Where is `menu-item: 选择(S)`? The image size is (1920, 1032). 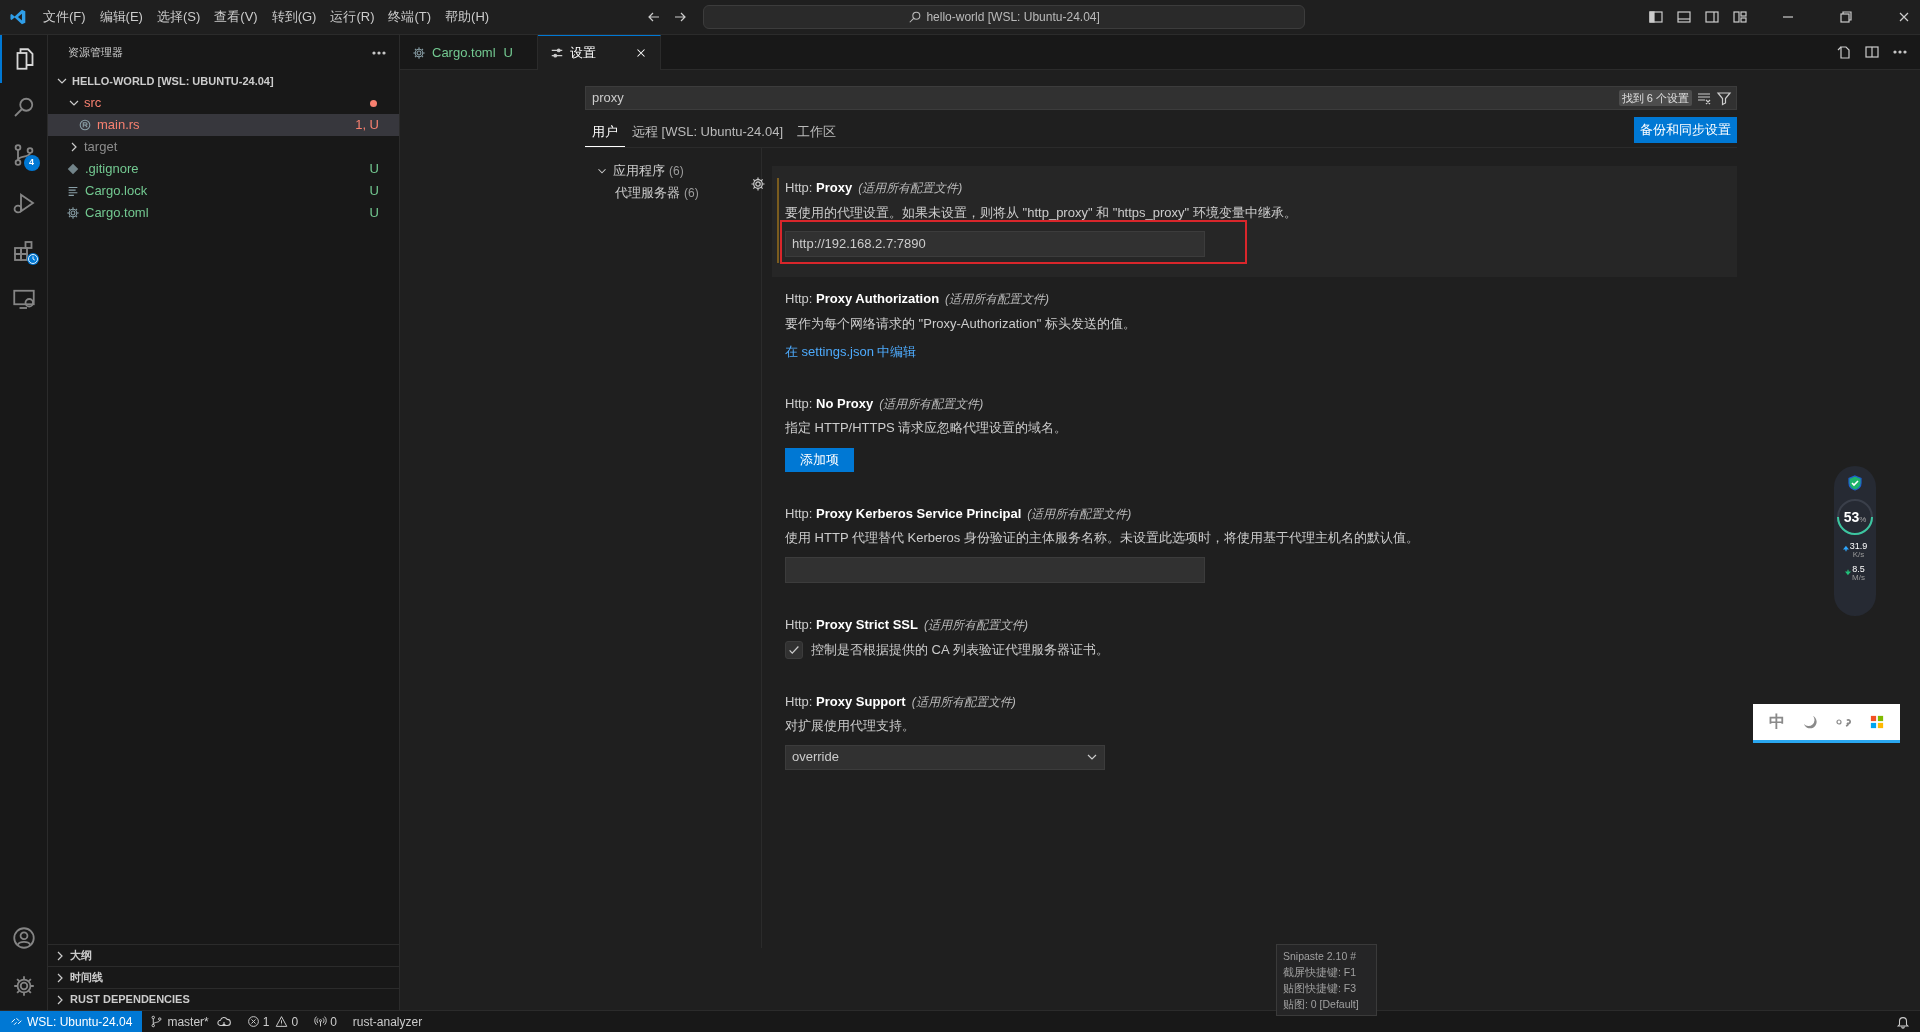 menu-item: 选择(S) is located at coordinates (178, 17).